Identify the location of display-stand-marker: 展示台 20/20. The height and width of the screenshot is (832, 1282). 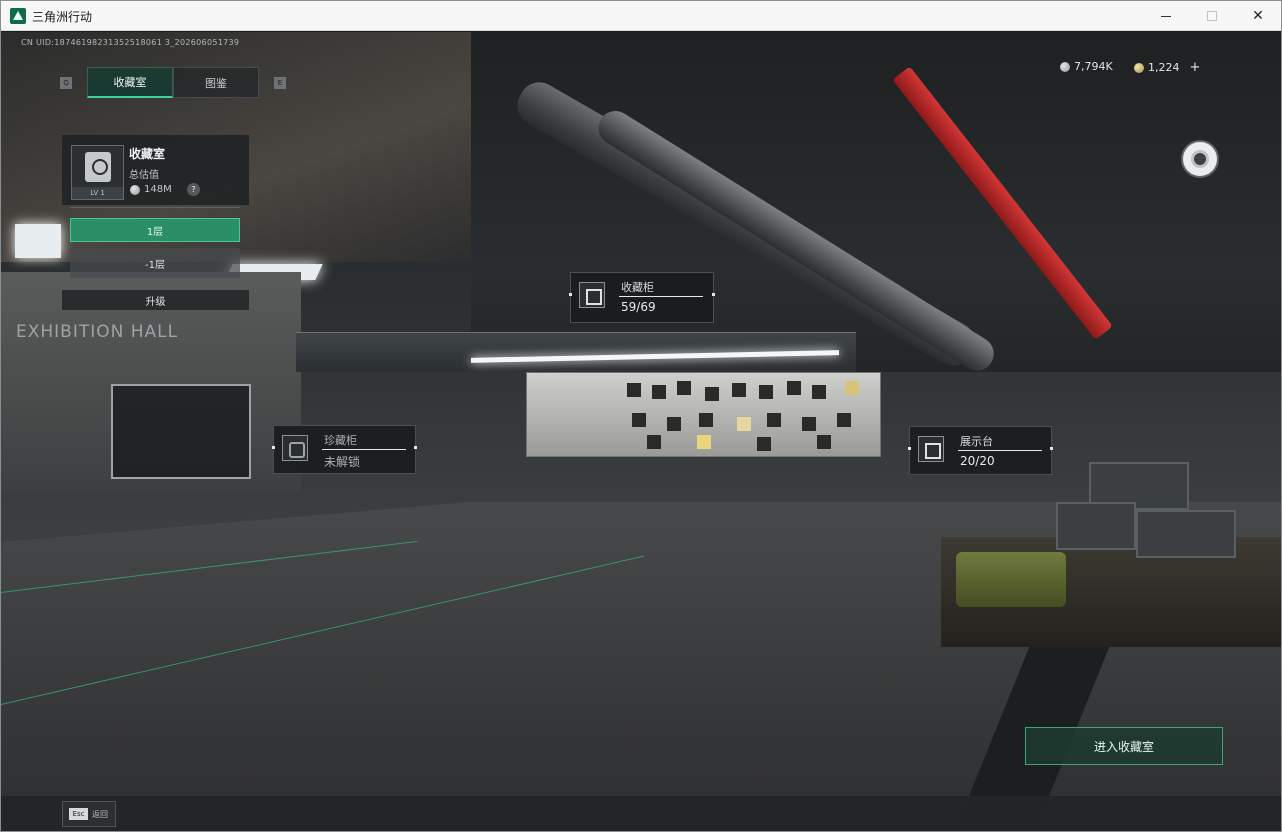
(980, 450).